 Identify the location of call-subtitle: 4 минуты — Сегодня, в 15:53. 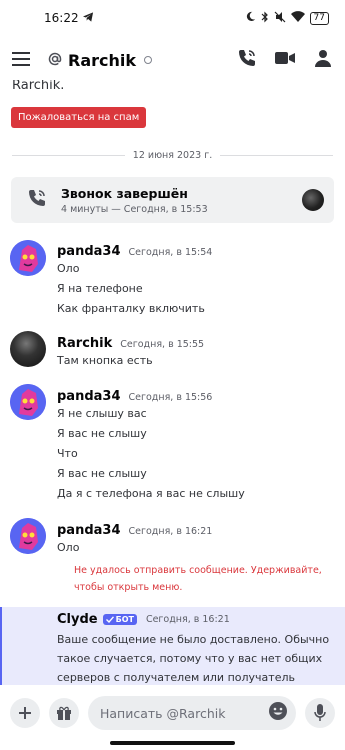
(134, 209).